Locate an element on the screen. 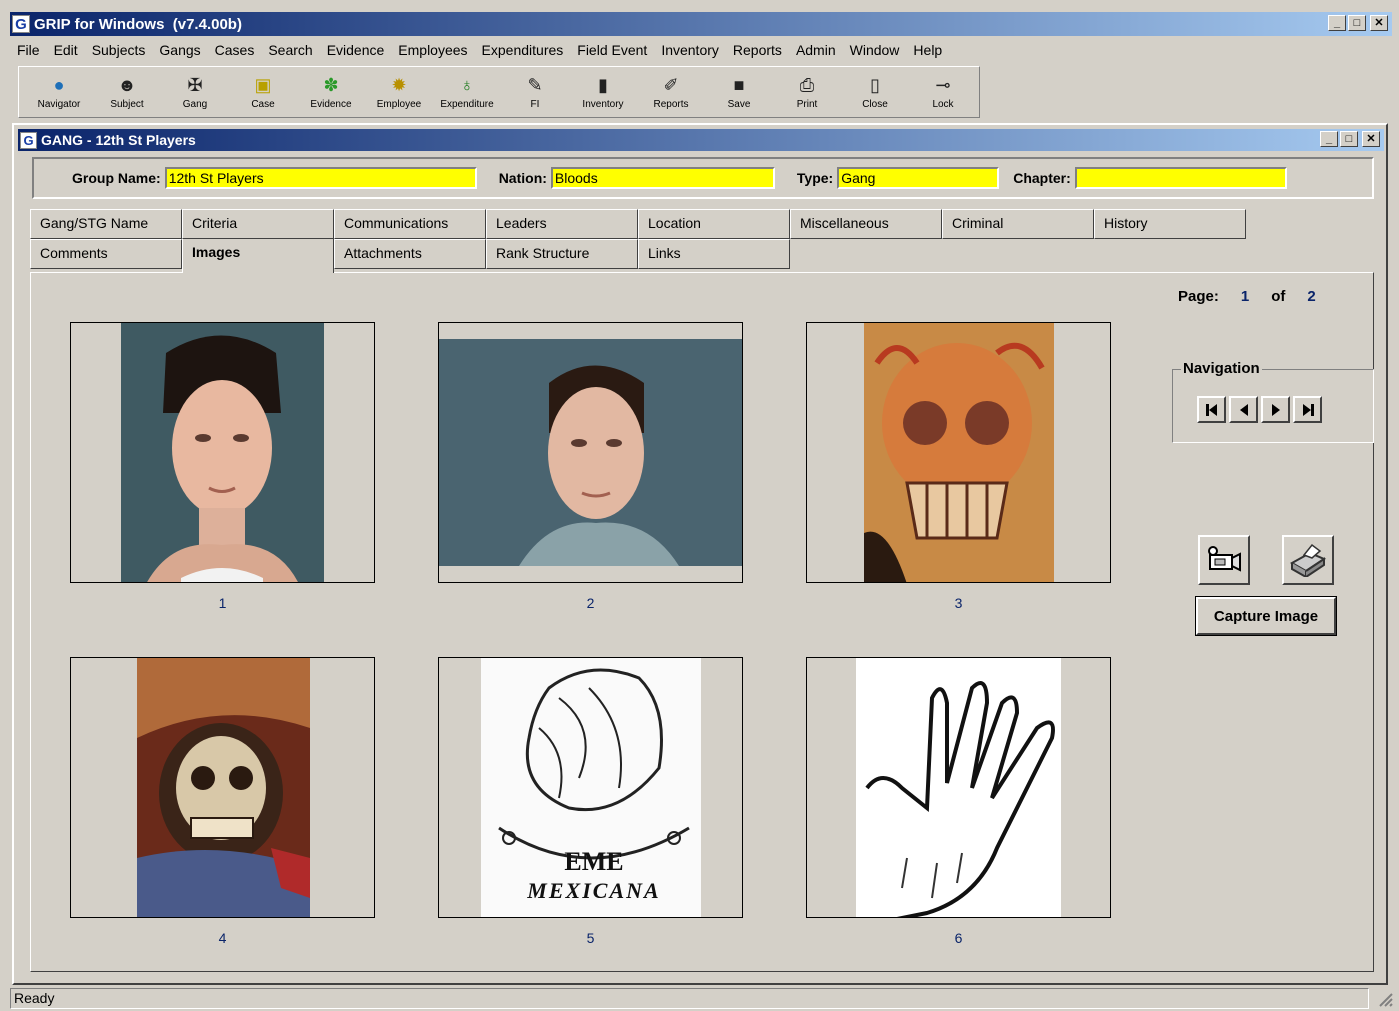  menu-field-event: Field Event is located at coordinates (612, 50).